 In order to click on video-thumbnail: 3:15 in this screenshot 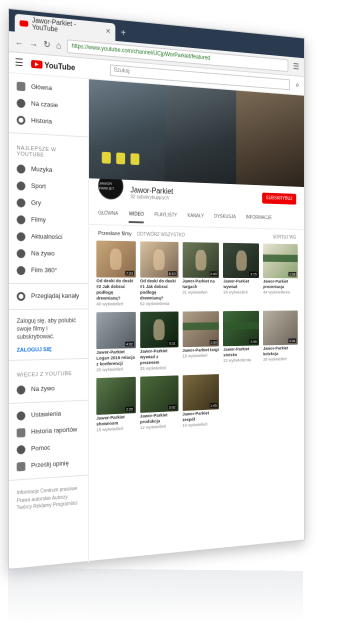, I will do `click(241, 260)`.